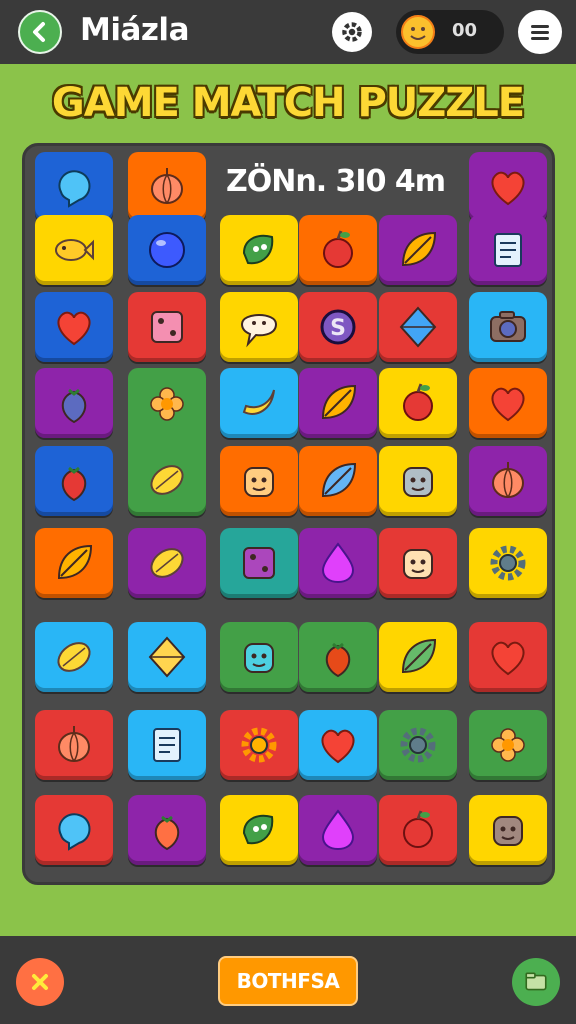 Image resolution: width=576 pixels, height=1024 pixels. I want to click on coin-counter: 00, so click(450, 32).